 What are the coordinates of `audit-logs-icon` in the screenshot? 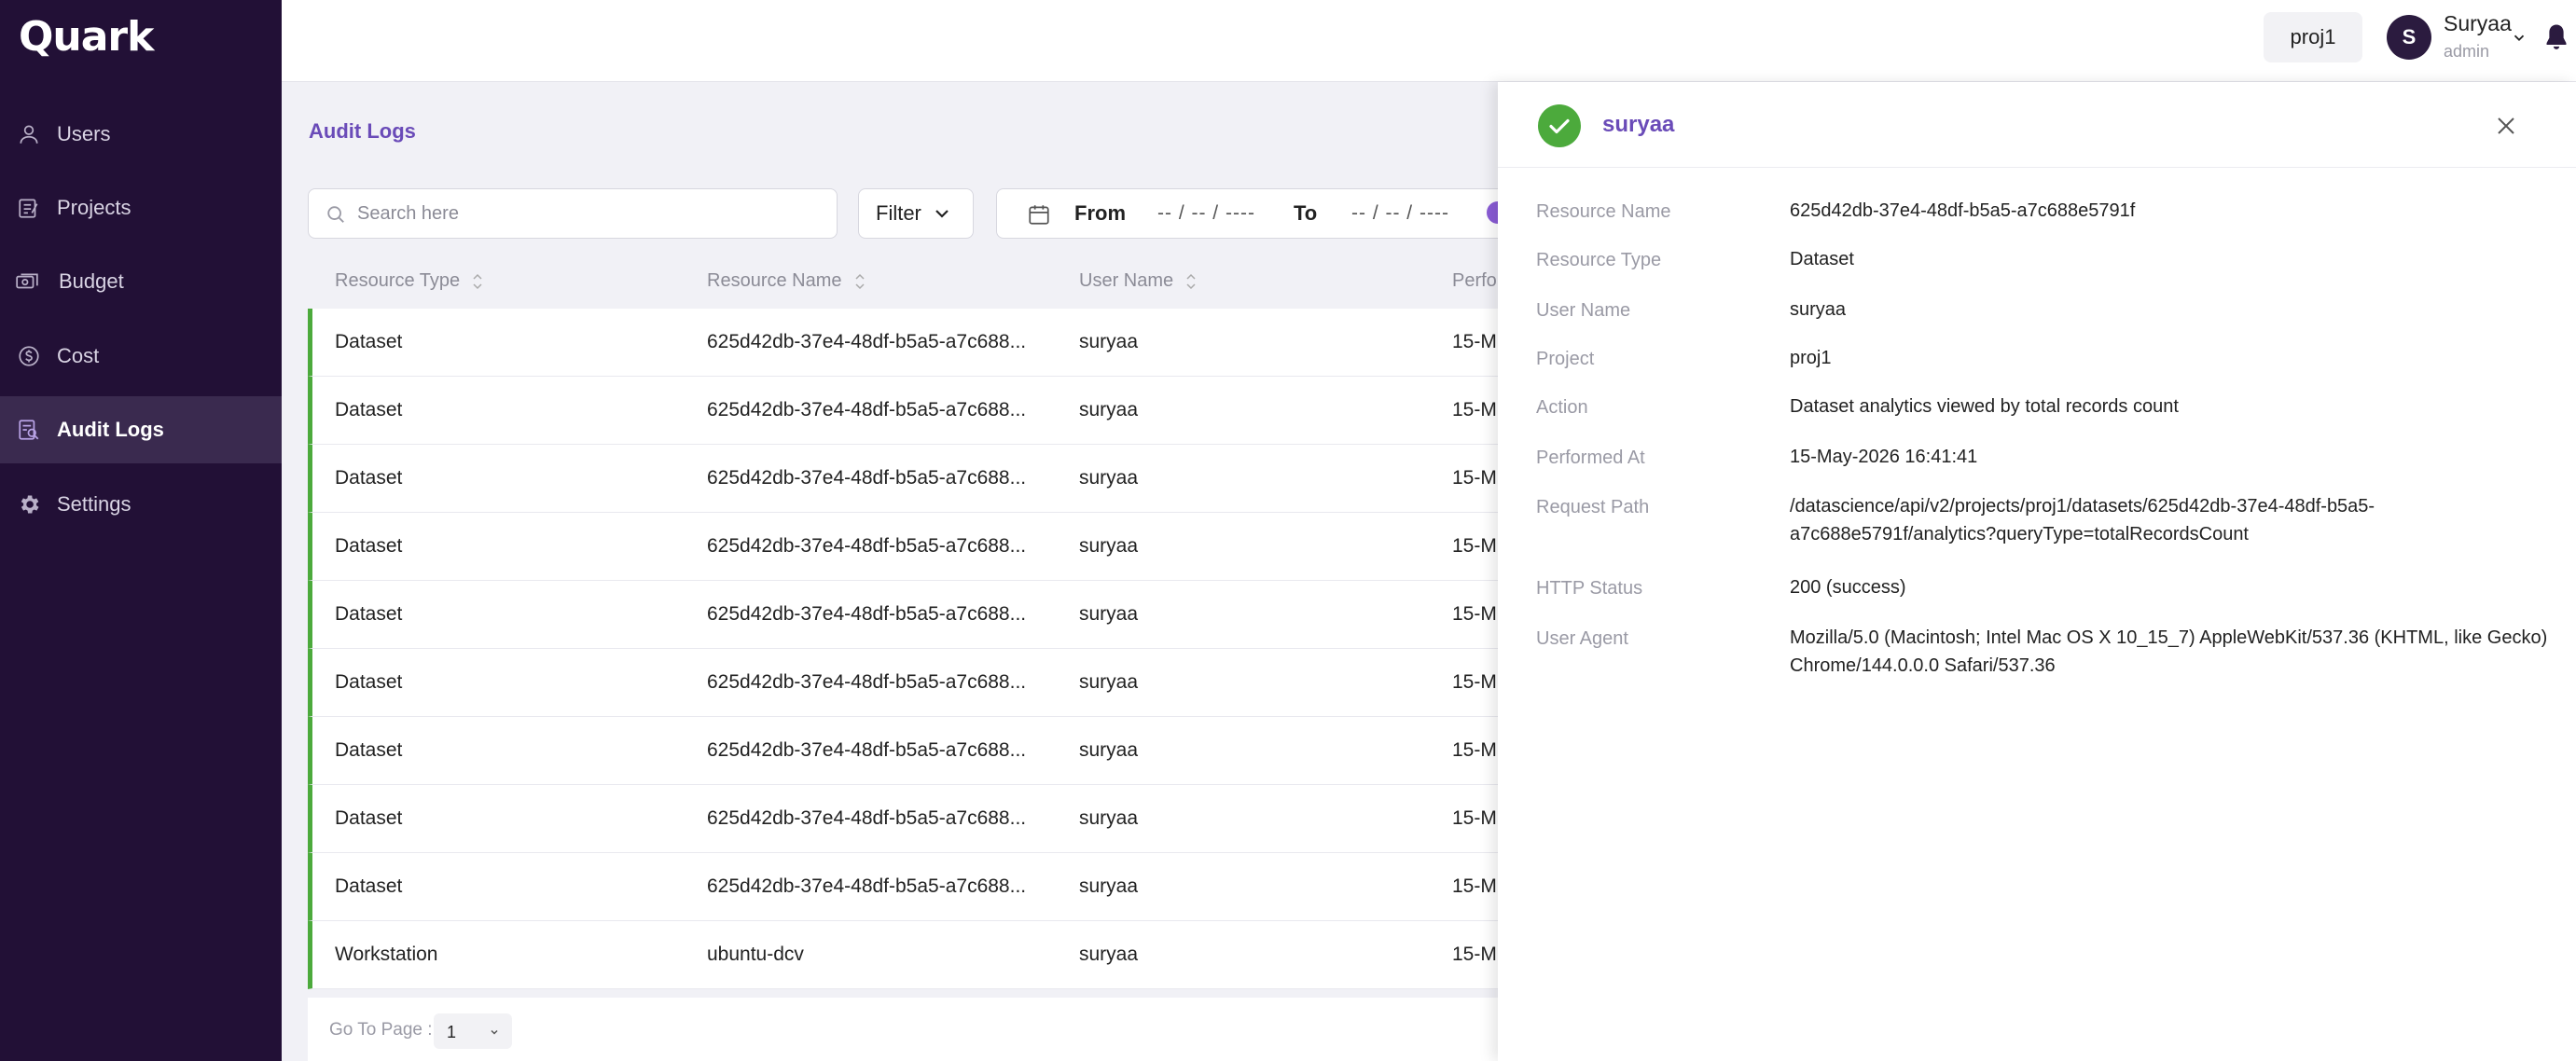 It's located at (29, 430).